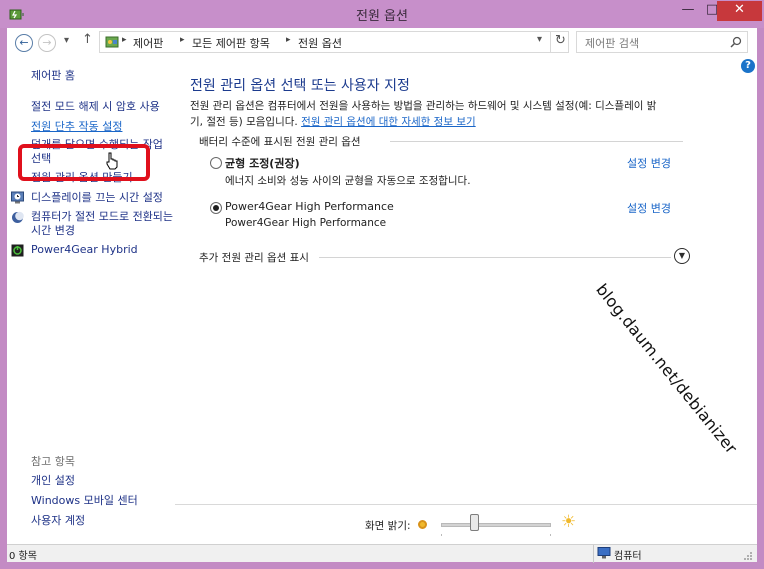  Describe the element at coordinates (53, 76) in the screenshot. I see `sidebar-home-link: 제어판 홈` at that location.